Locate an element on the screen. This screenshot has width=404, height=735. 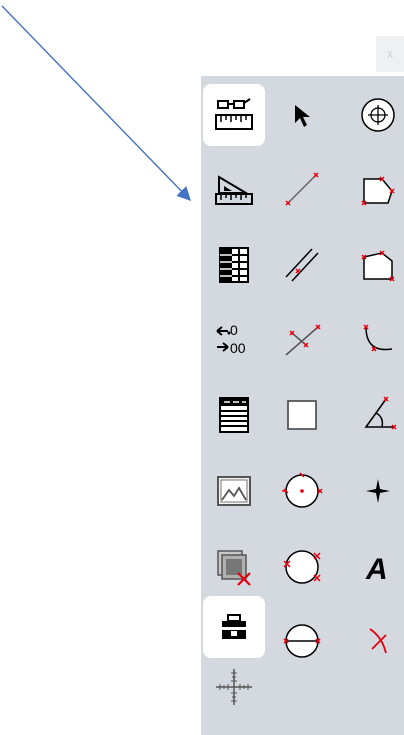
line-icon is located at coordinates (302, 189).